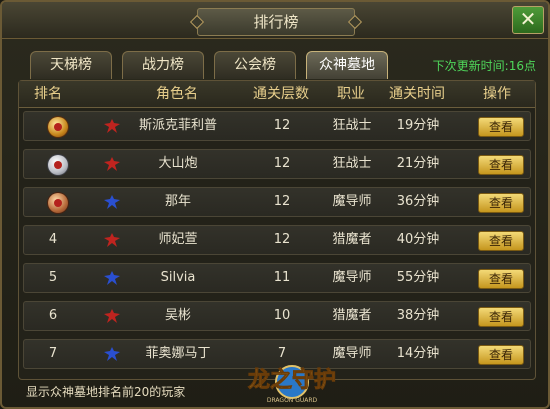  What do you see at coordinates (418, 315) in the screenshot?
I see `clear-time: 38分钟` at bounding box center [418, 315].